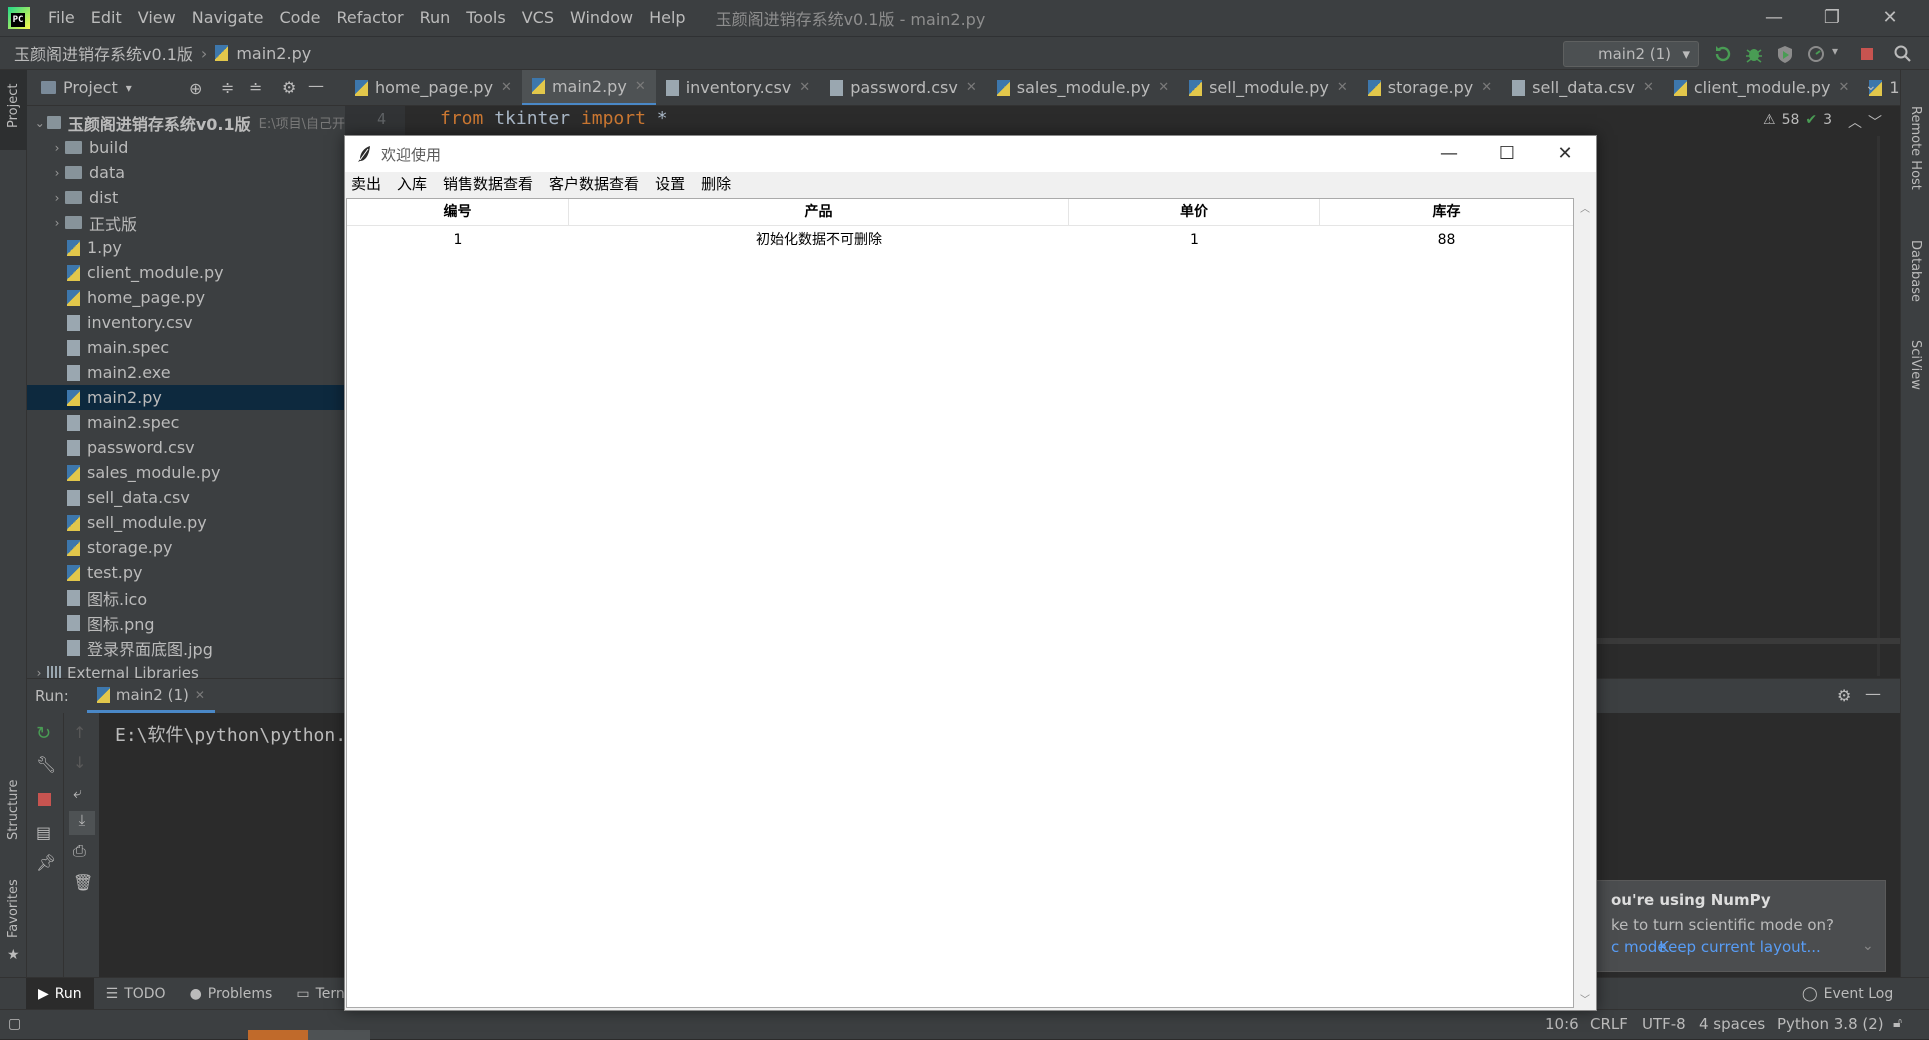 This screenshot has height=1040, width=1929. What do you see at coordinates (1449, 154) in the screenshot?
I see `tk-minimize-button: —` at bounding box center [1449, 154].